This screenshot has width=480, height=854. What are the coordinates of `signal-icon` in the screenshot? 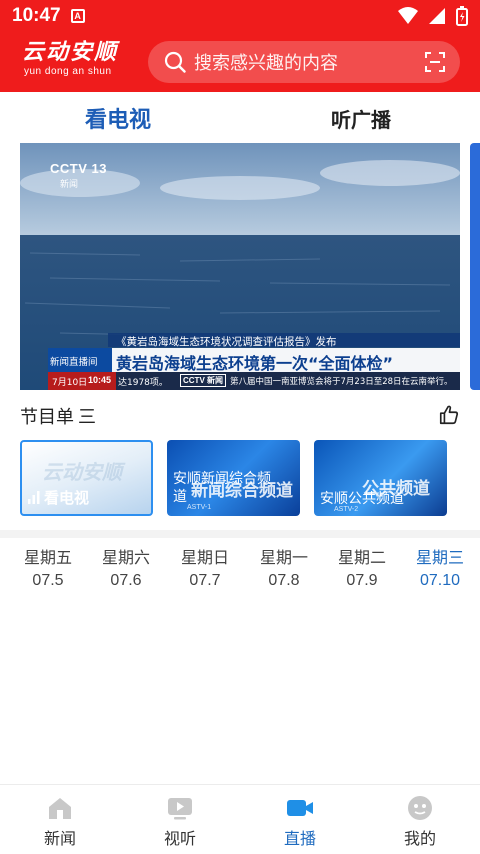 It's located at (437, 16).